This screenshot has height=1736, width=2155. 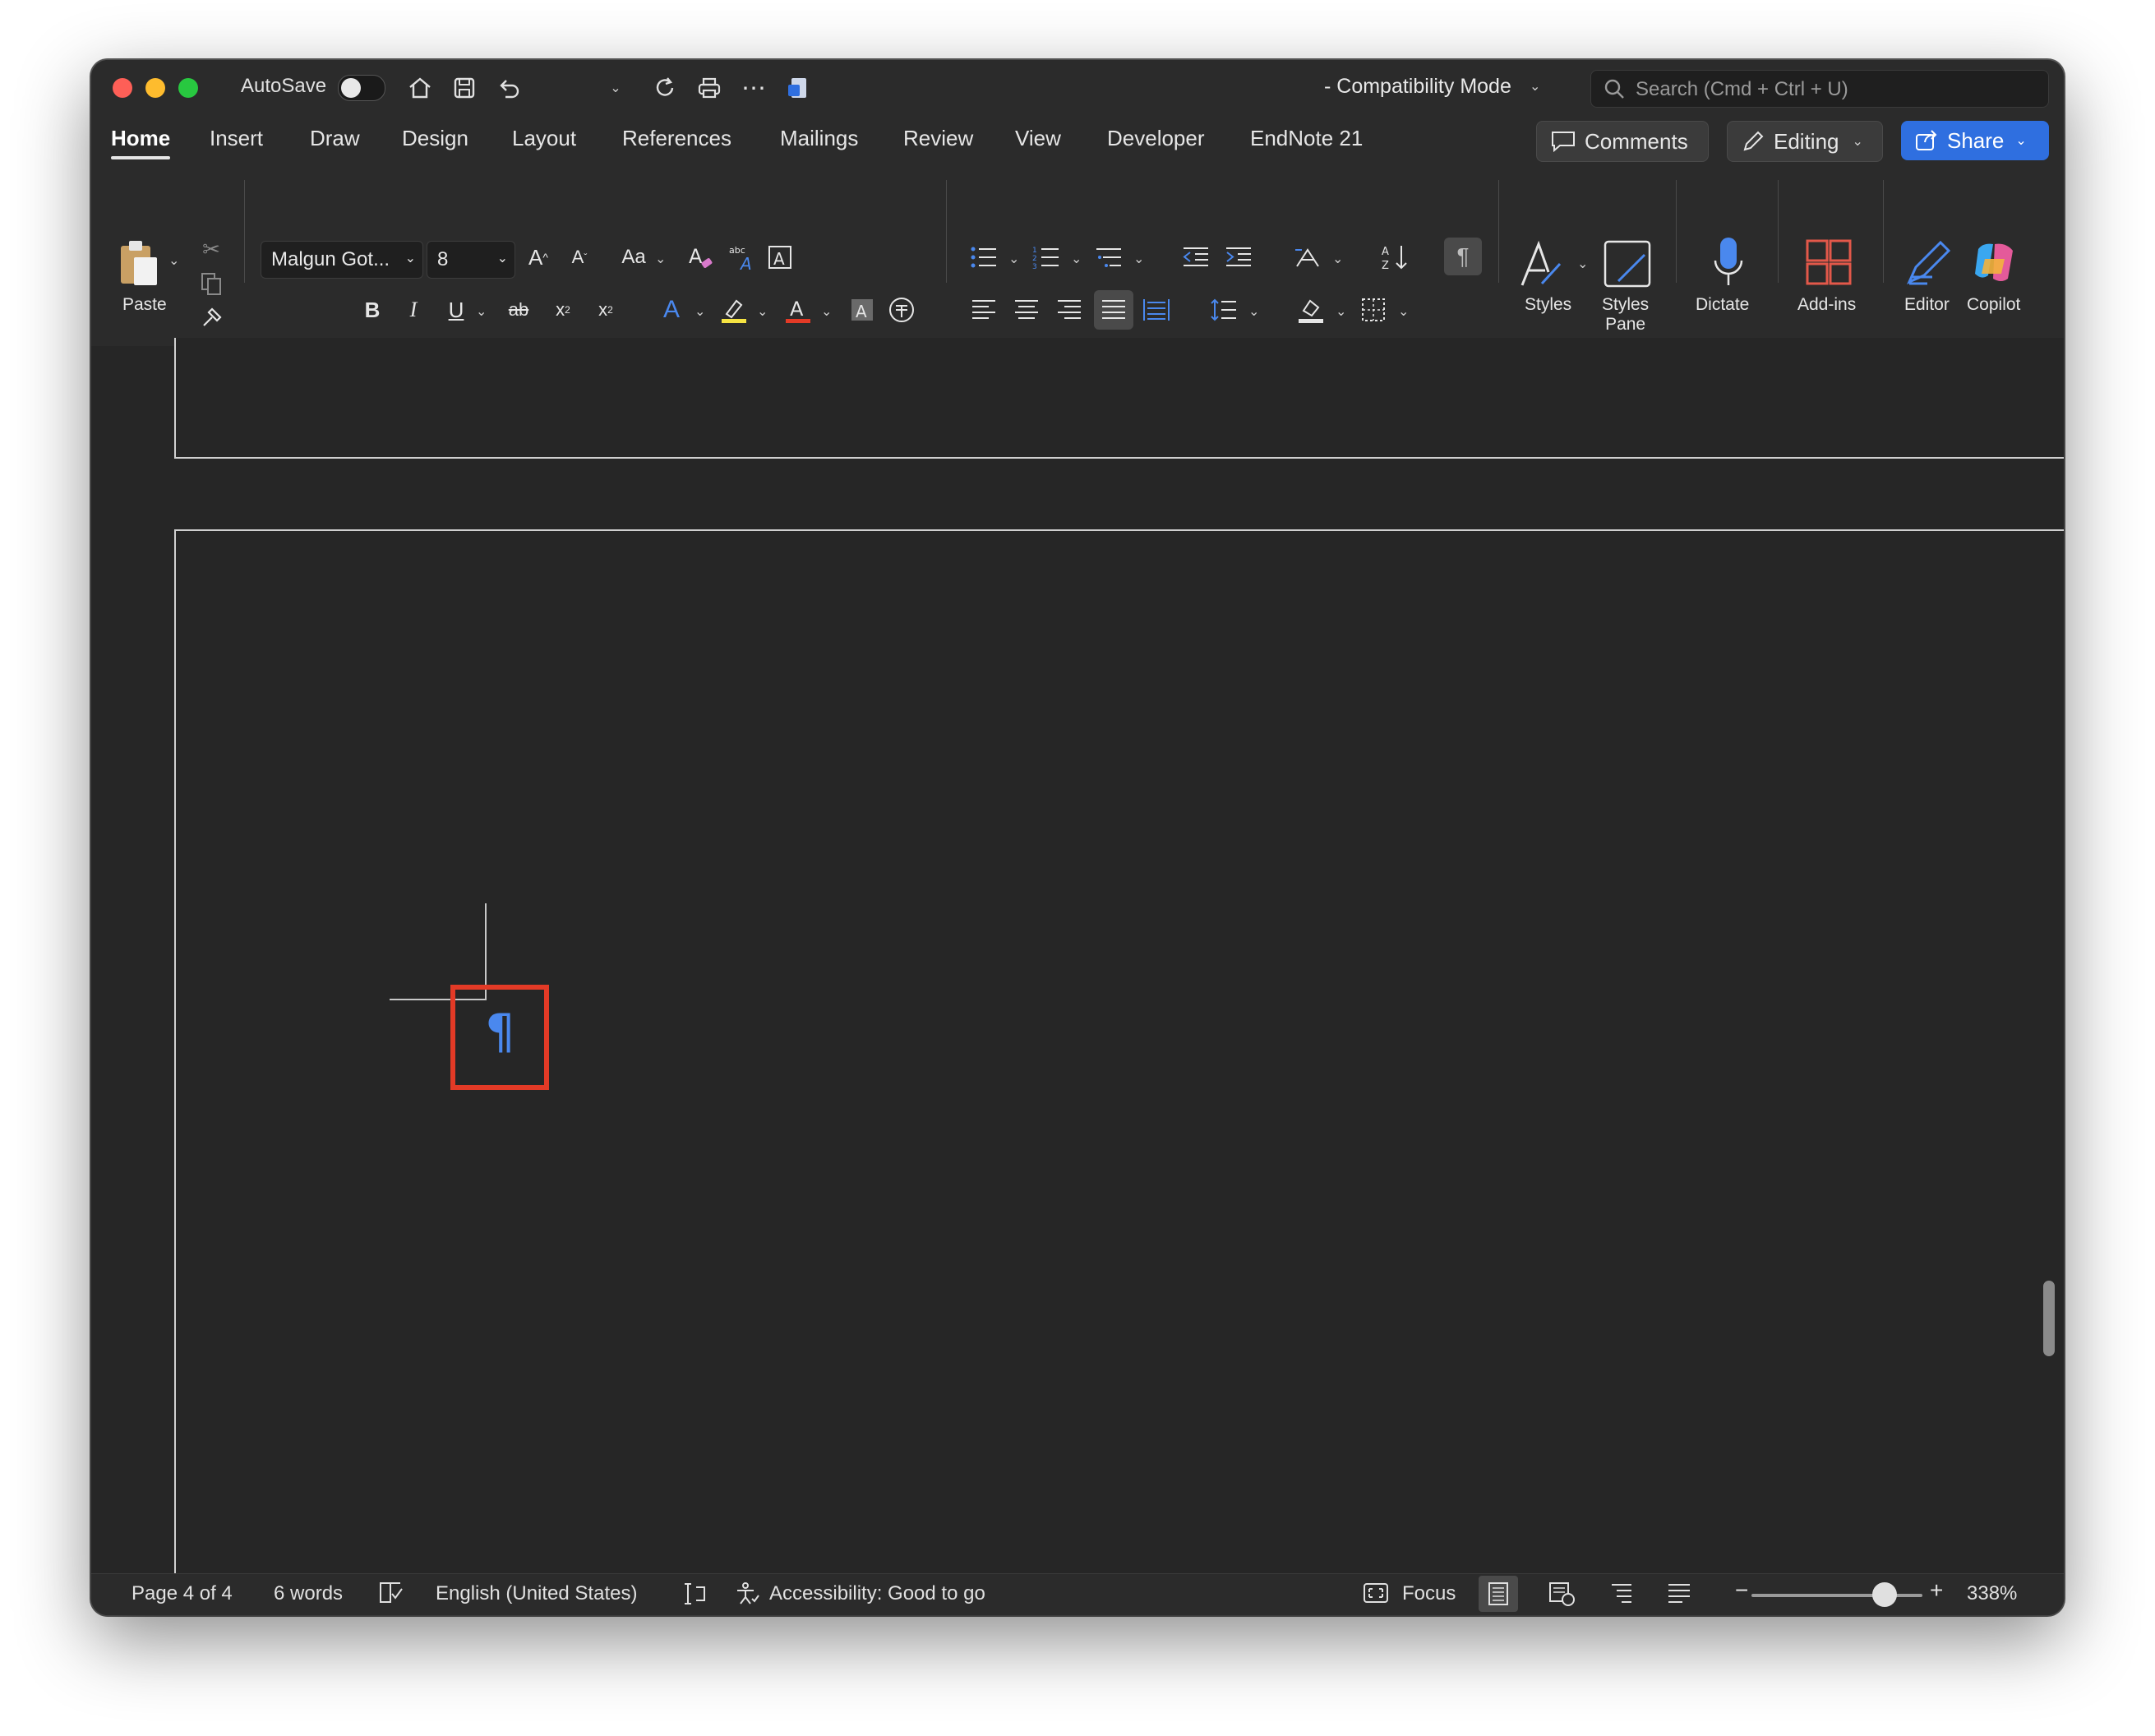 I want to click on undo-icon, so click(x=509, y=88).